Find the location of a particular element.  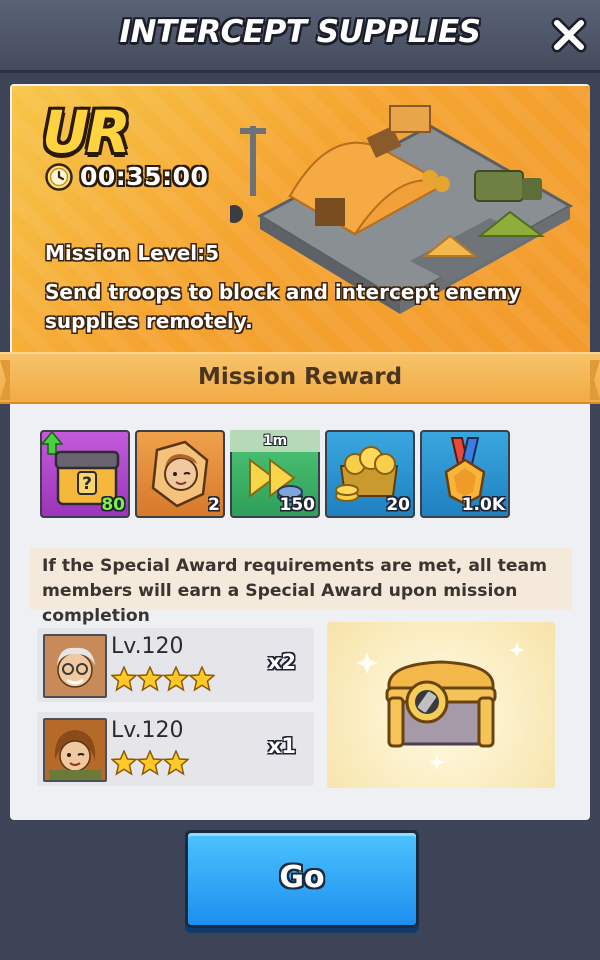

hero-requirement-row: Lv.120 x2 is located at coordinates (175, 665).